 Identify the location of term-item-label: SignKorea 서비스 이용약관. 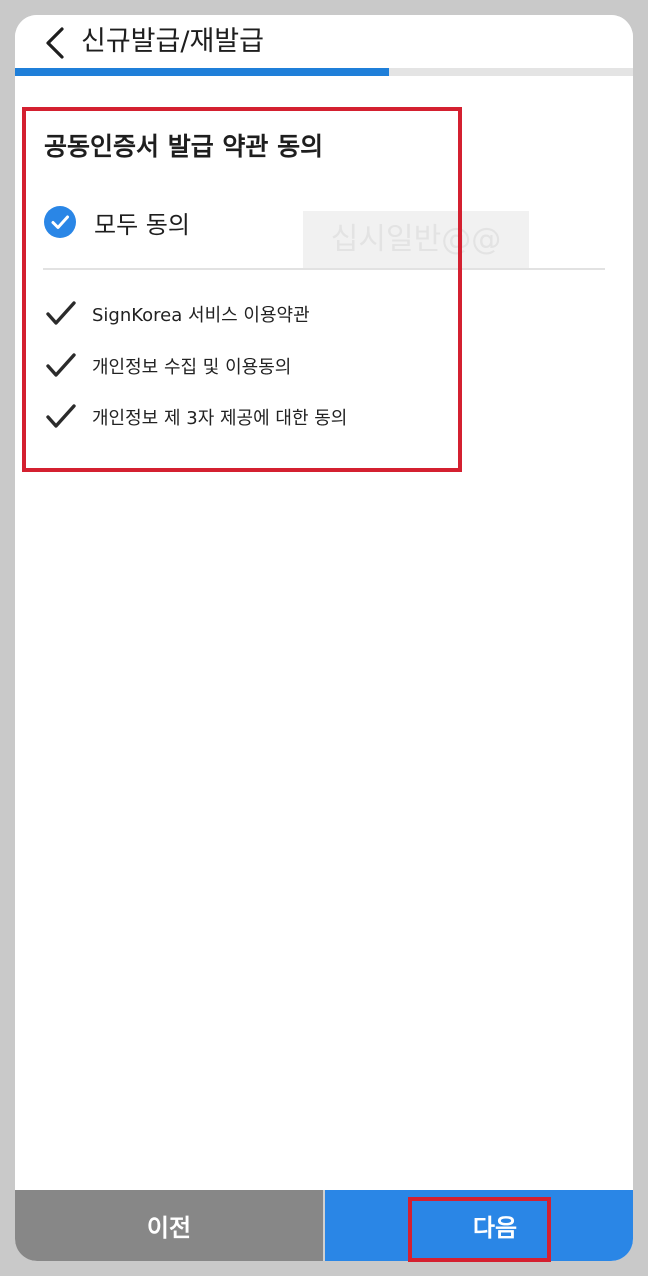
(201, 315).